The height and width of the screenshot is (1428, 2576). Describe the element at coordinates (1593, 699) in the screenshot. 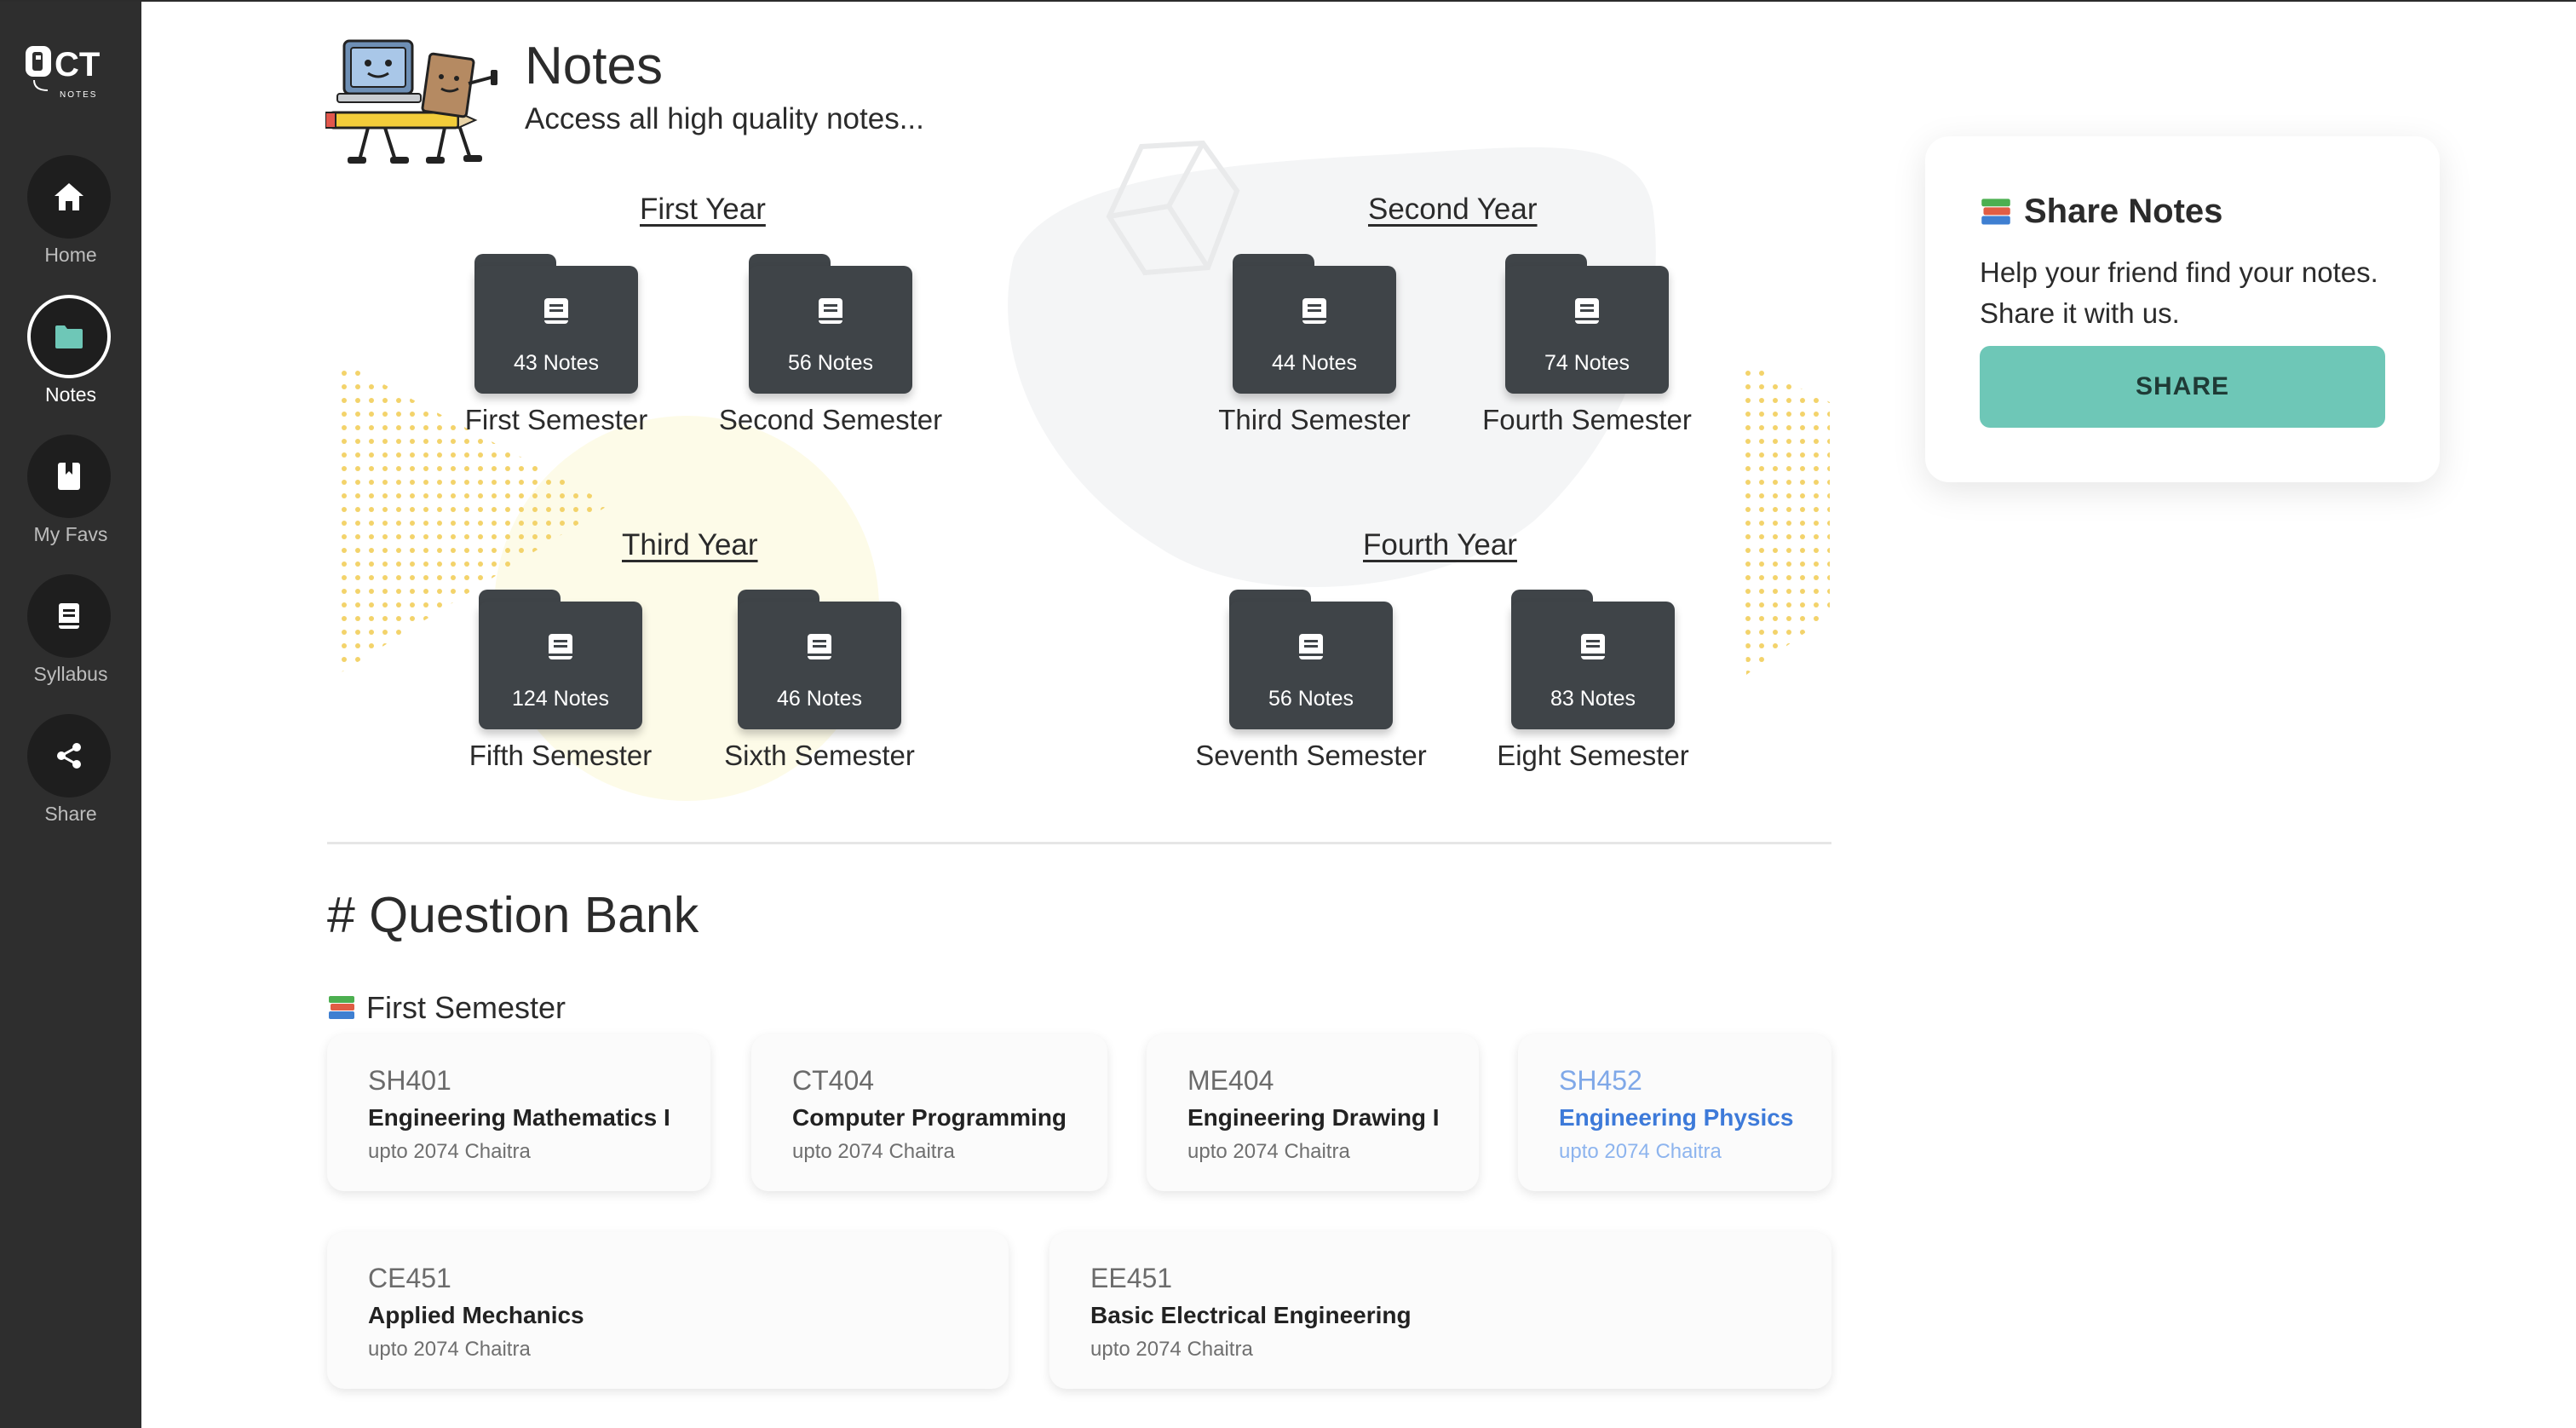

I see `notes-count: 83 Notes` at that location.